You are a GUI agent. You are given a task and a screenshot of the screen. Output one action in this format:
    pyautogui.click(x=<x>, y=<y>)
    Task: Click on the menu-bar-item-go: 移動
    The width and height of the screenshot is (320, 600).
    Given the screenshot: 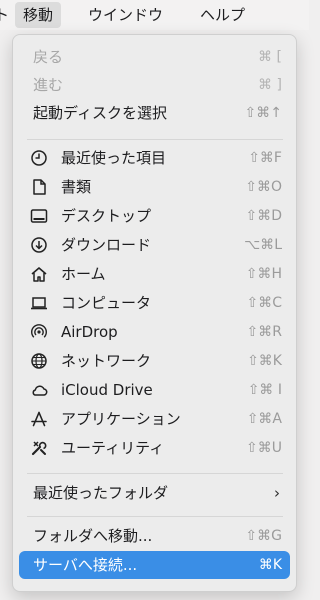 What is the action you would take?
    pyautogui.click(x=38, y=15)
    